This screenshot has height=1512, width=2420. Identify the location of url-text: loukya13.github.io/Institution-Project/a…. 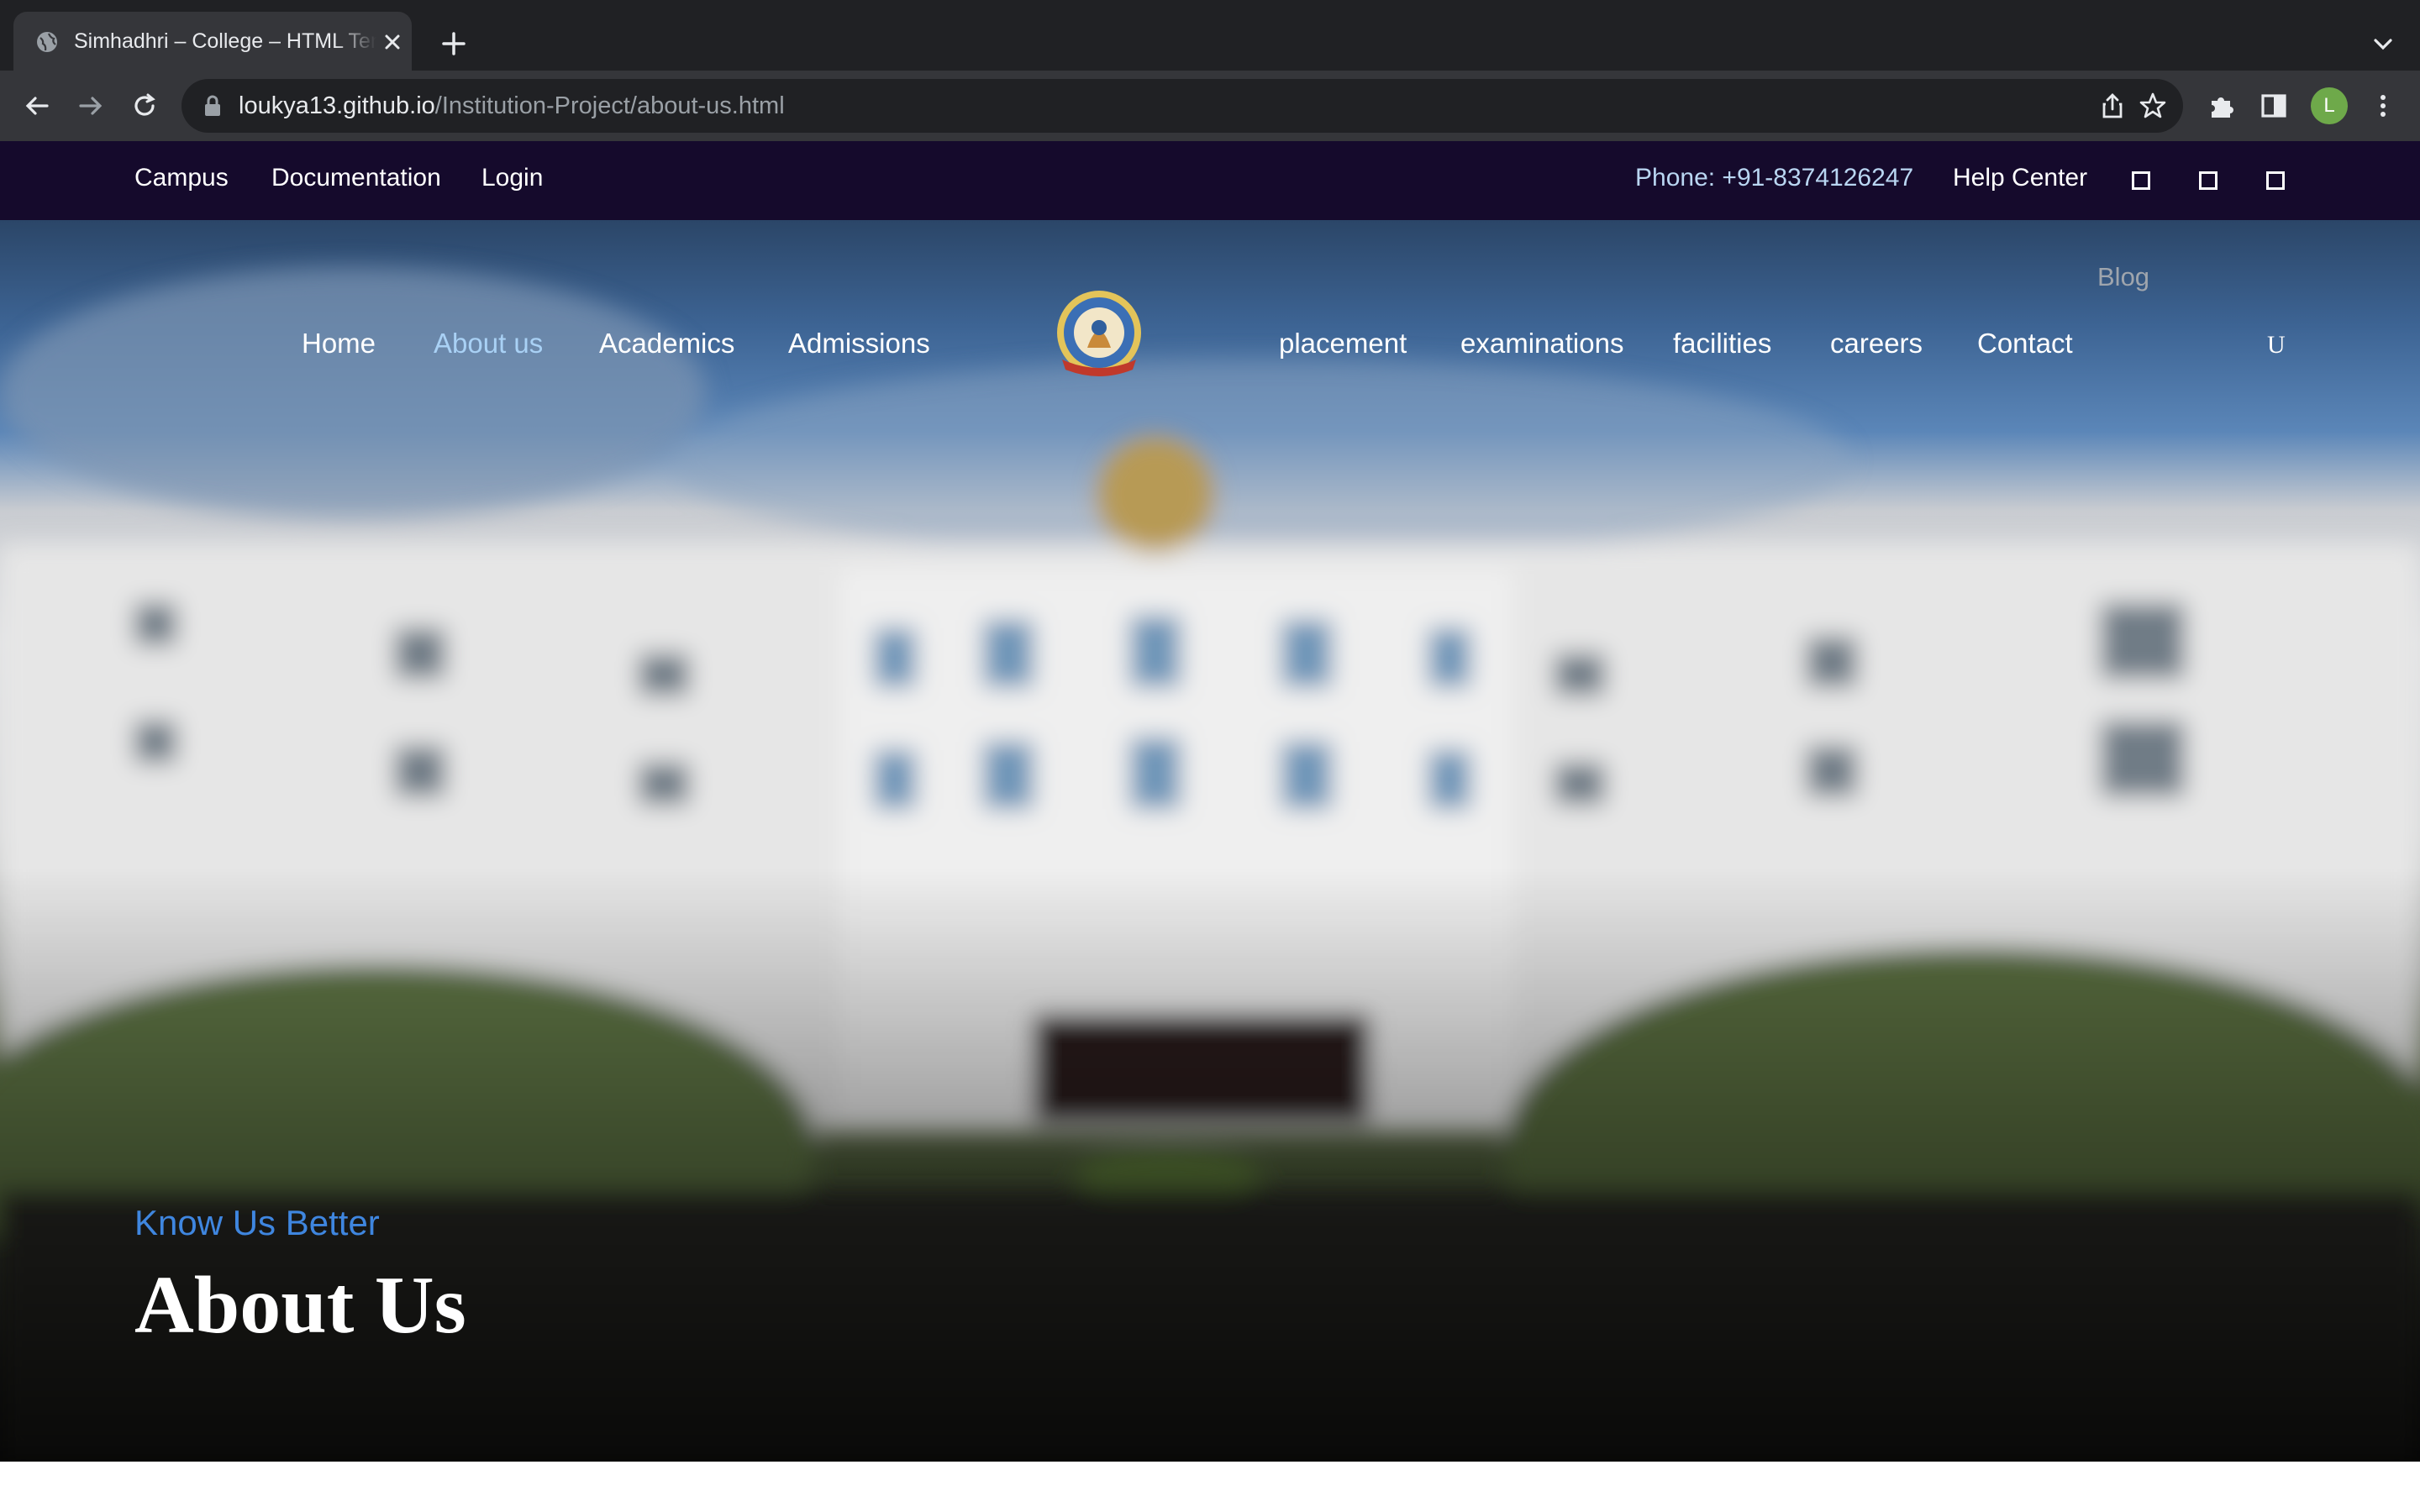
(512, 106).